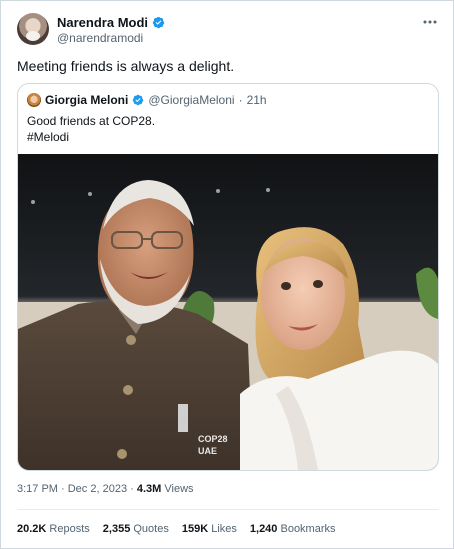 This screenshot has width=454, height=549. Describe the element at coordinates (191, 100) in the screenshot. I see `quoted-handle: @GiorgiaMeloni` at that location.